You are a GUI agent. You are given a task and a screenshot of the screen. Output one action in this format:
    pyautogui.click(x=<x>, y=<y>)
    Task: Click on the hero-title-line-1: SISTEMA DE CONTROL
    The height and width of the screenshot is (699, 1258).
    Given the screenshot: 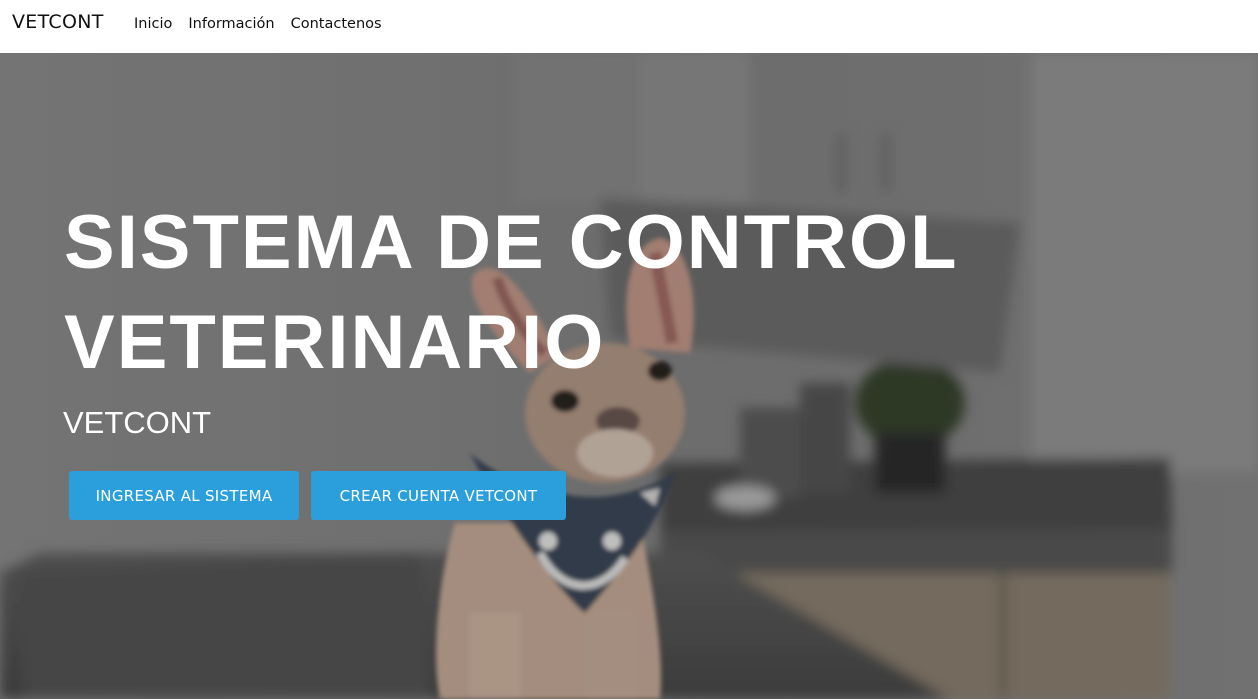 What is the action you would take?
    pyautogui.click(x=511, y=242)
    